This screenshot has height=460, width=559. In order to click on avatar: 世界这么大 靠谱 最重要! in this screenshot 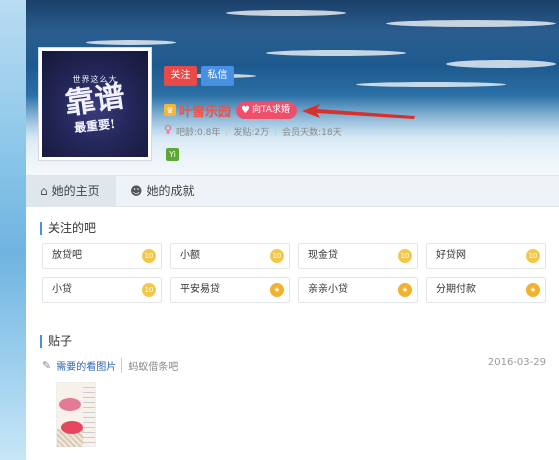, I will do `click(95, 104)`.